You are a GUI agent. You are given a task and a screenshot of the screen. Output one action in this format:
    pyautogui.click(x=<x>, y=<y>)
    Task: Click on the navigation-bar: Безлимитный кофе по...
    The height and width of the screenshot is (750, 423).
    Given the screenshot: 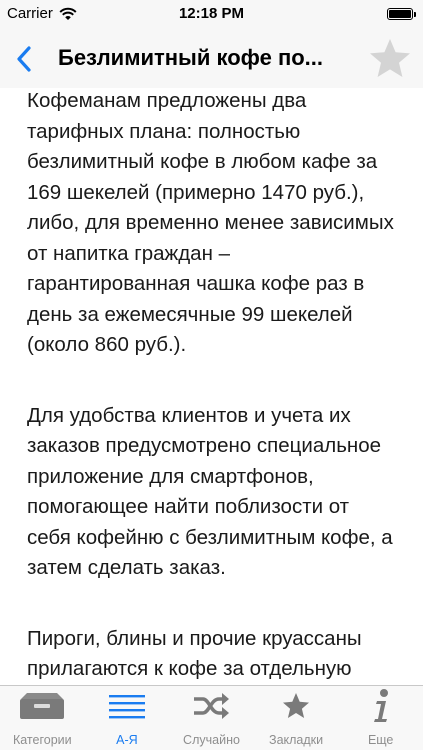 What is the action you would take?
    pyautogui.click(x=211, y=59)
    